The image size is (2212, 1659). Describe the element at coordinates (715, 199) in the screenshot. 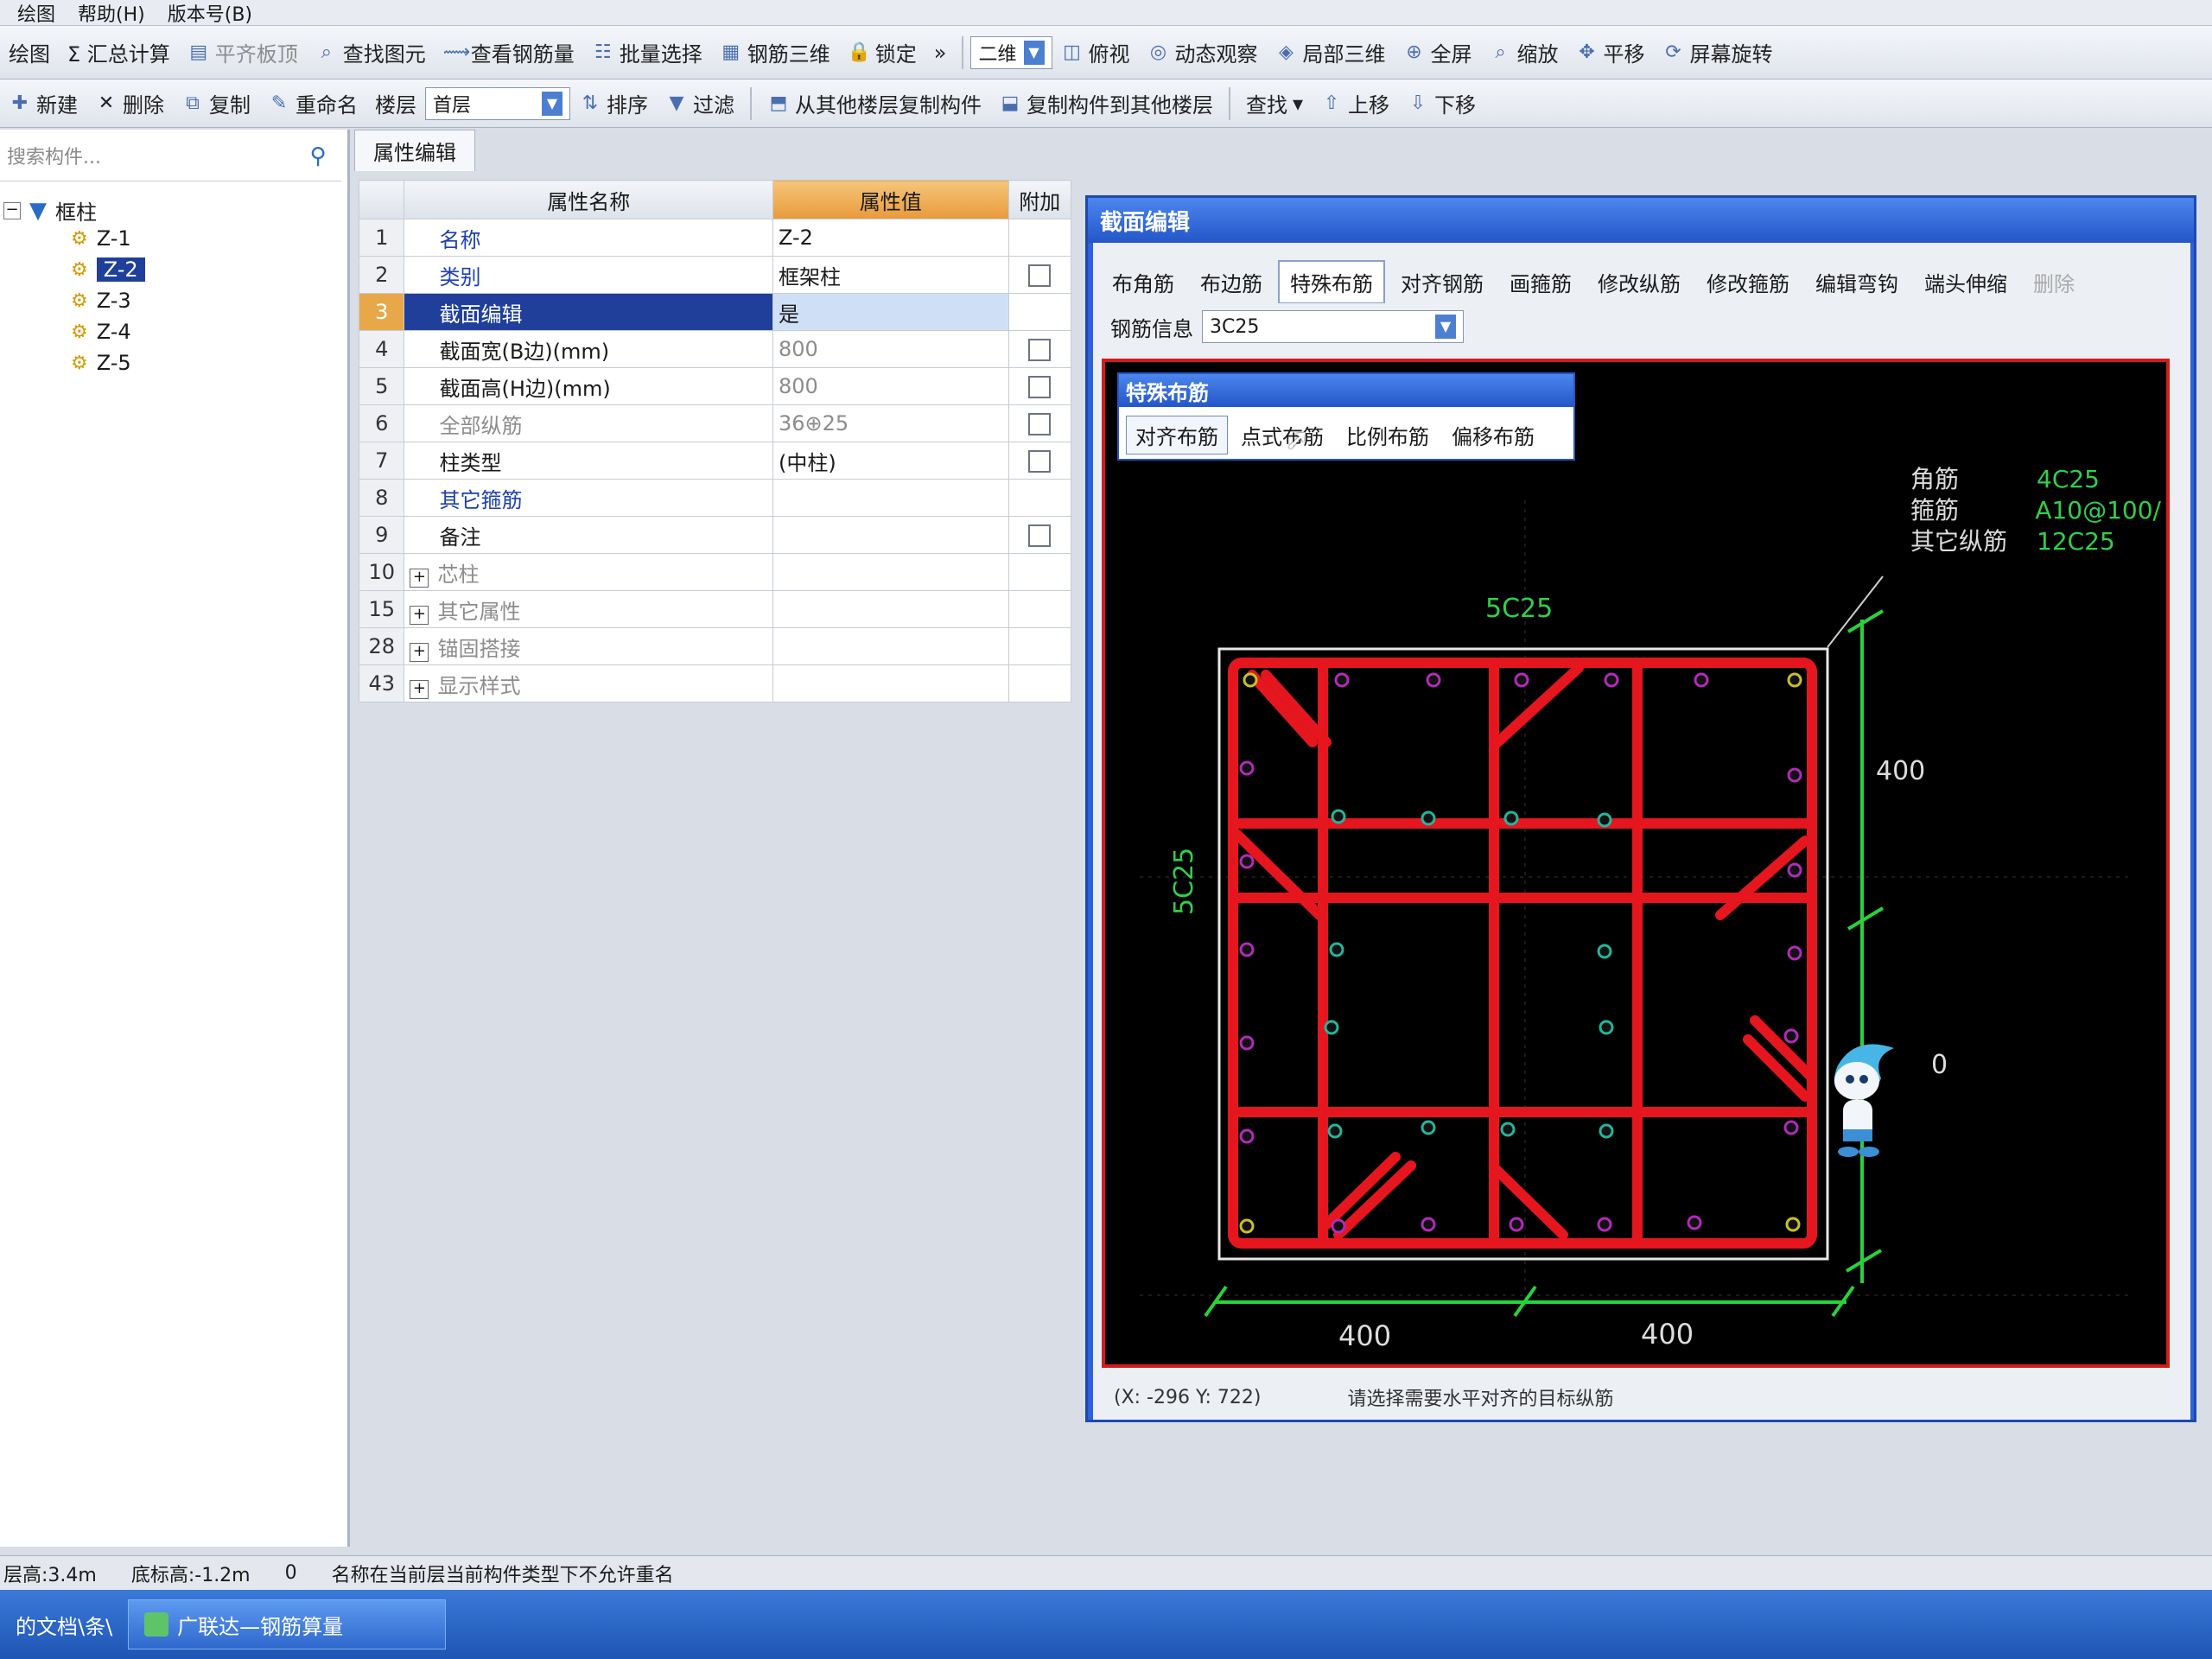

I see `property-header-row: 属性名称 属性值 附加` at that location.